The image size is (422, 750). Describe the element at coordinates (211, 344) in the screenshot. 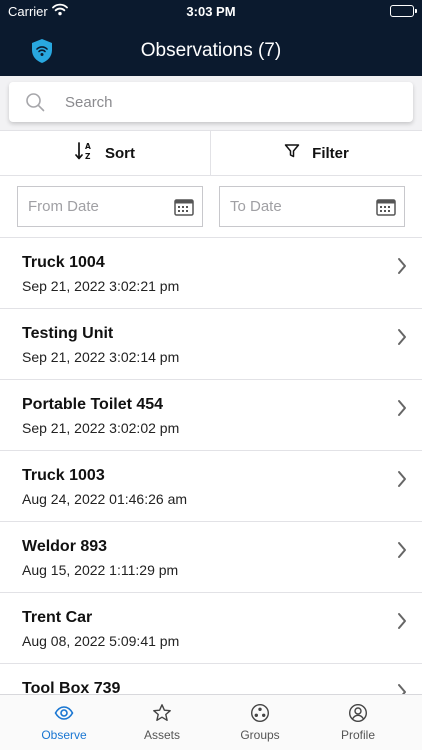

I see `list-item: Testing Unit Sep 21, 2022 3:02:14 pm` at that location.